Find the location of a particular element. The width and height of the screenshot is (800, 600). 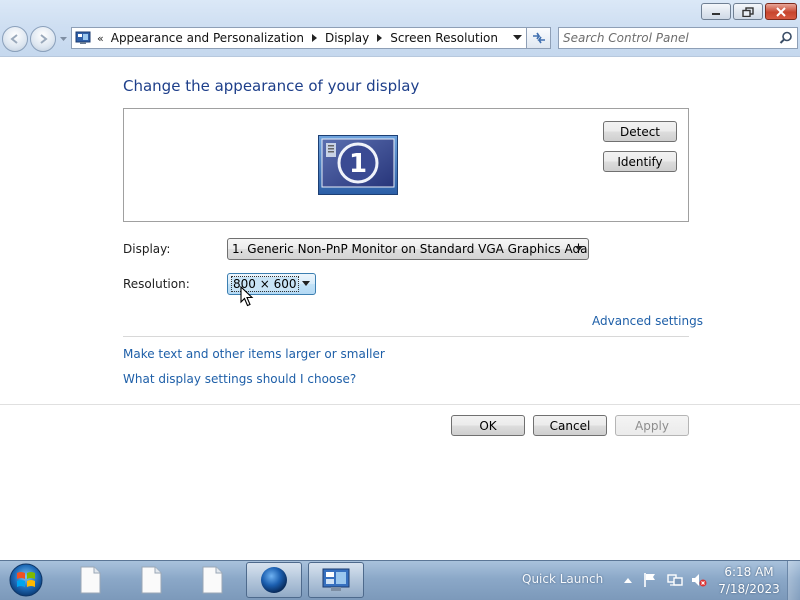

back-button is located at coordinates (15, 39).